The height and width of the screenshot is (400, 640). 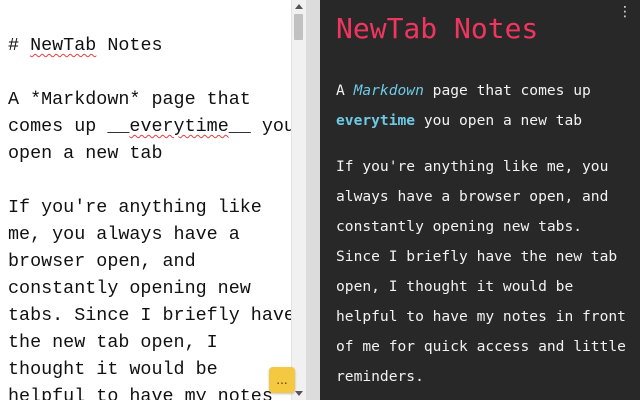 What do you see at coordinates (625, 12) in the screenshot?
I see `kebab-menu-icon: ⋮` at bounding box center [625, 12].